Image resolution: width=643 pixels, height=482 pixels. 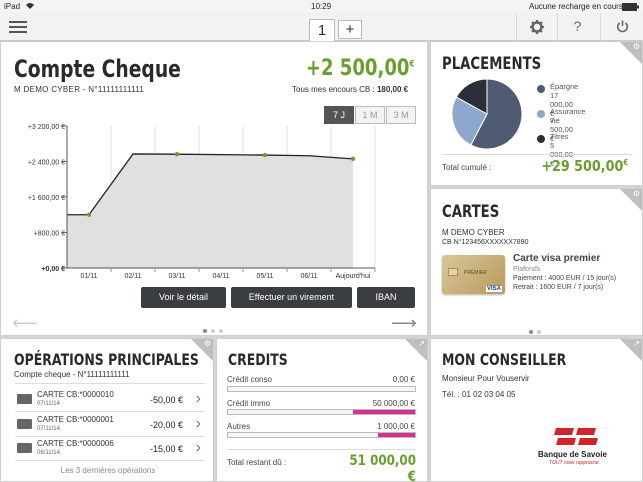 What do you see at coordinates (249, 379) in the screenshot?
I see `credit-label: Crédit conso` at bounding box center [249, 379].